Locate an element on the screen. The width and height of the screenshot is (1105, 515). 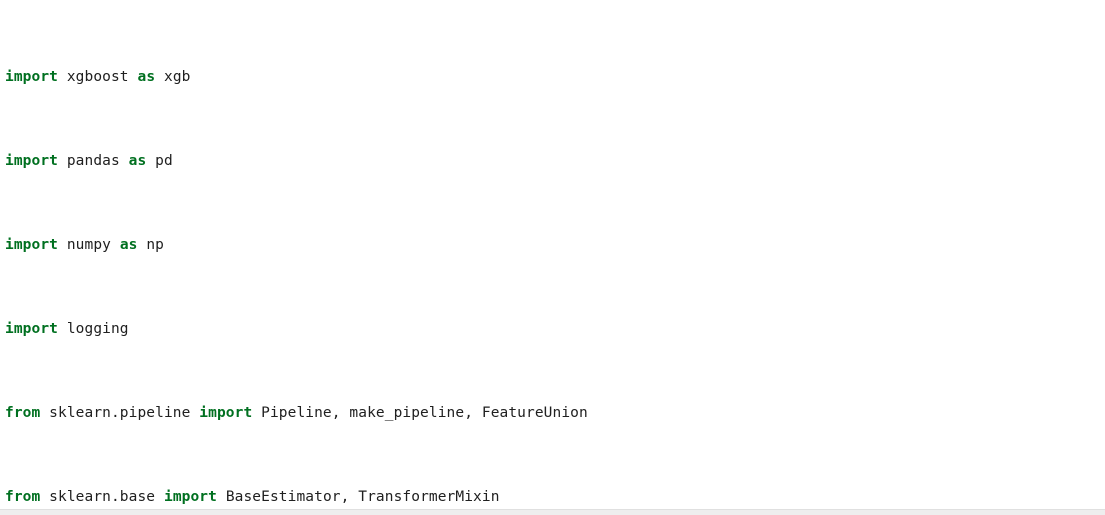
code-line: import numpy as np is located at coordinates (301, 245).